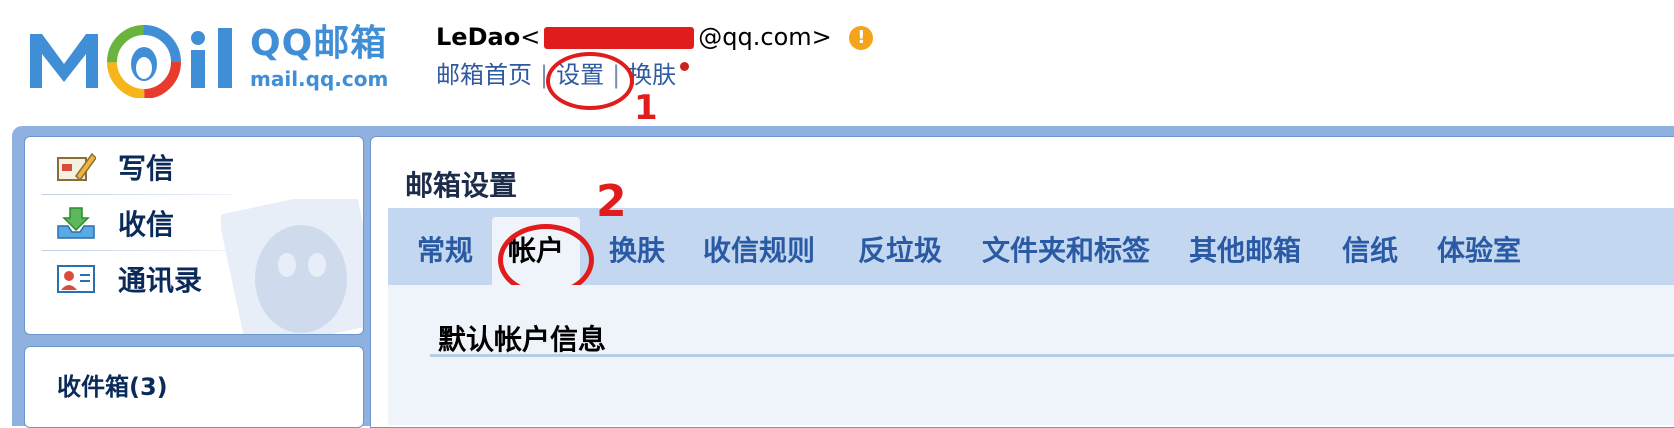 This screenshot has width=1674, height=428. What do you see at coordinates (160, 280) in the screenshot?
I see `contacts-label: 通讯录` at bounding box center [160, 280].